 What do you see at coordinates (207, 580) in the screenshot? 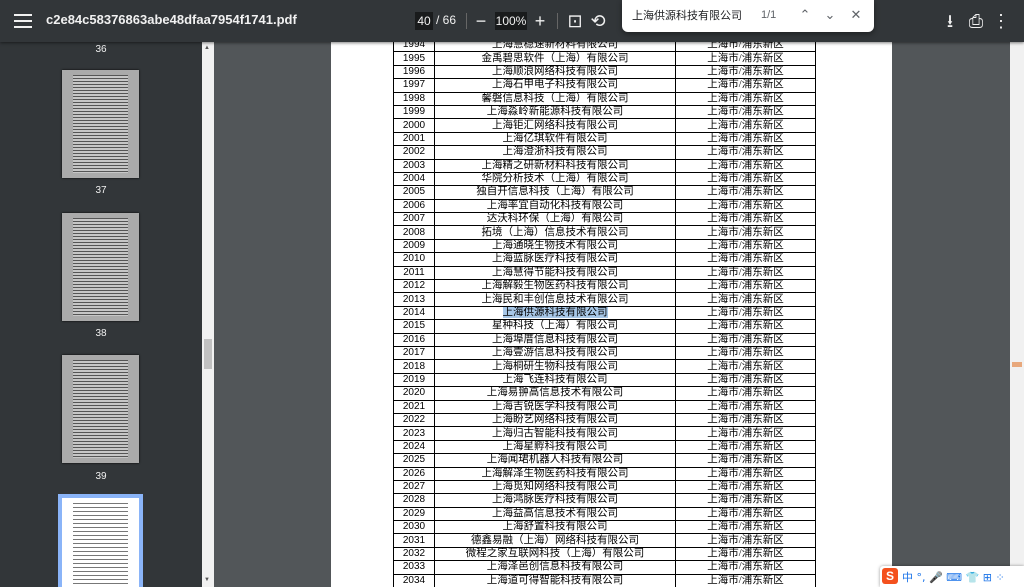
I see `scroll-down-icon: ▼` at bounding box center [207, 580].